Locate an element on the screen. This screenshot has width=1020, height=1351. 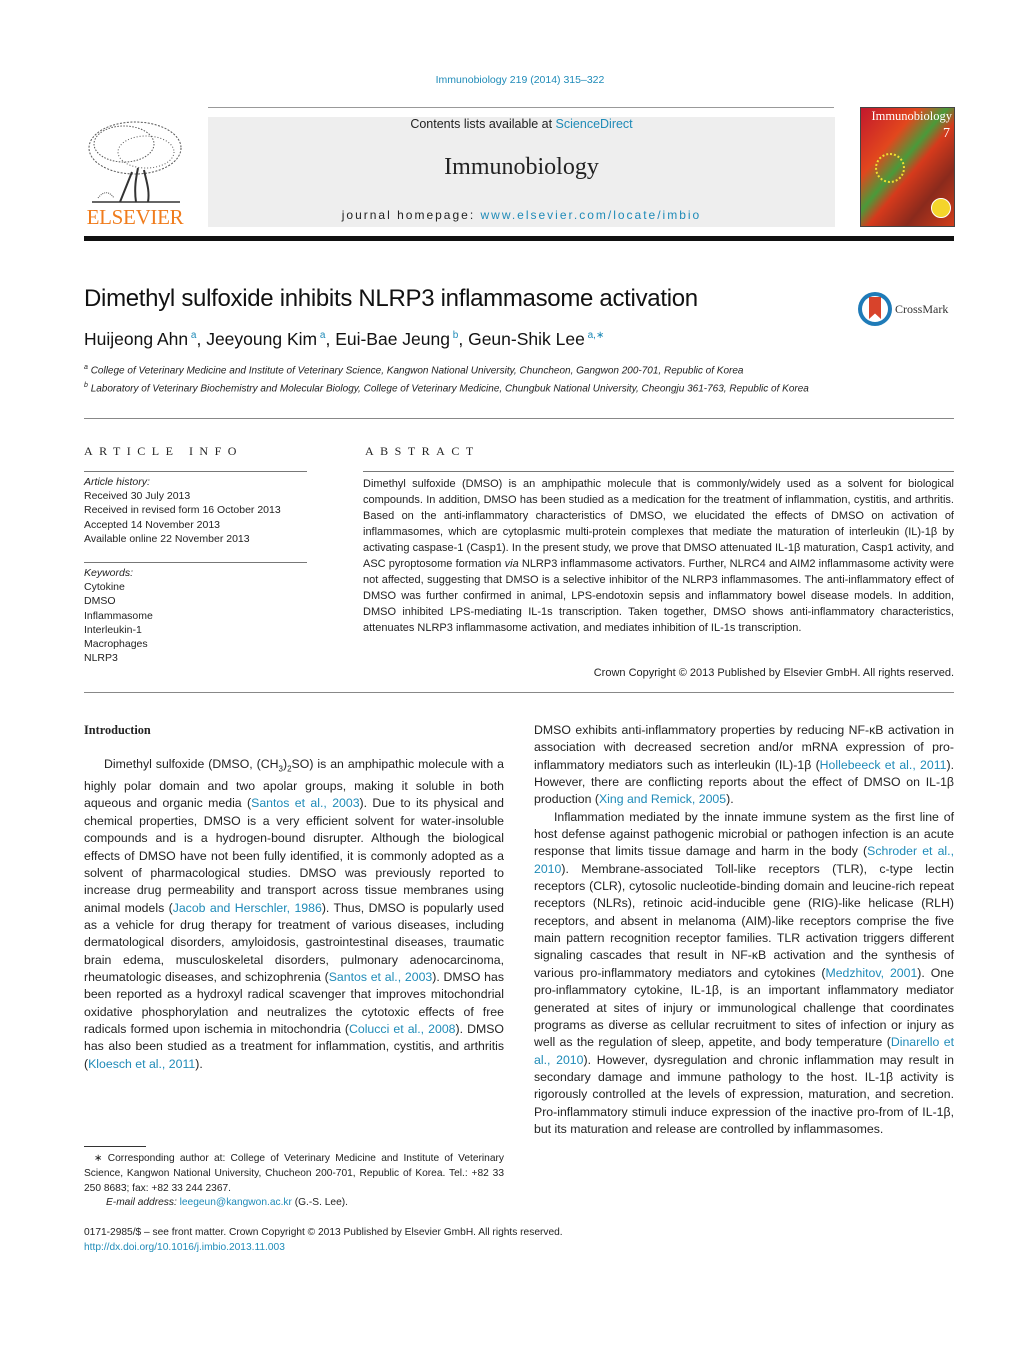
citation-link: Kloesch et al., 2011 is located at coordinates (141, 1064).